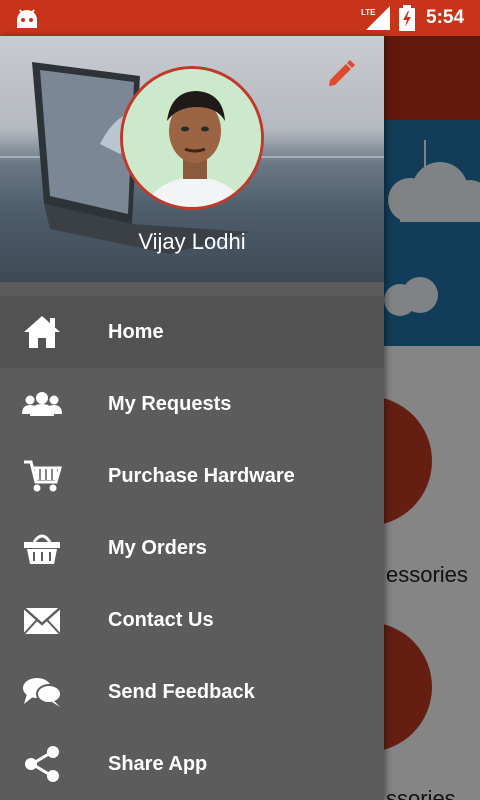 The height and width of the screenshot is (800, 480). I want to click on android-notification-icon, so click(27, 18).